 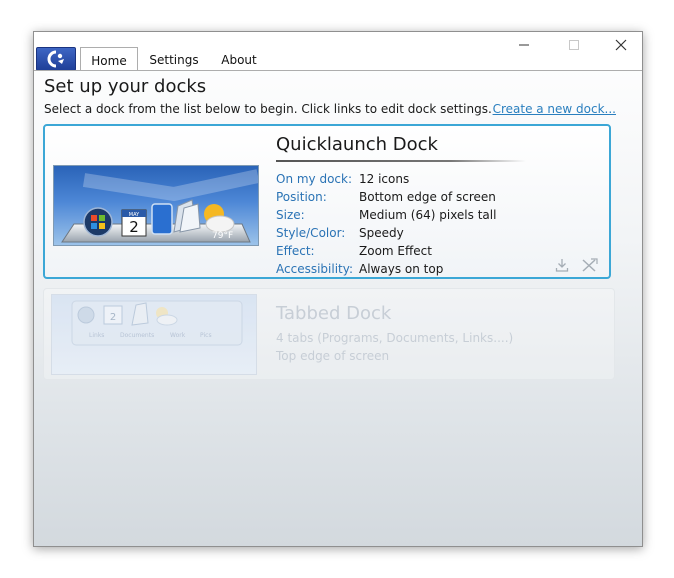 I want to click on tab-label: Pics, so click(x=206, y=335).